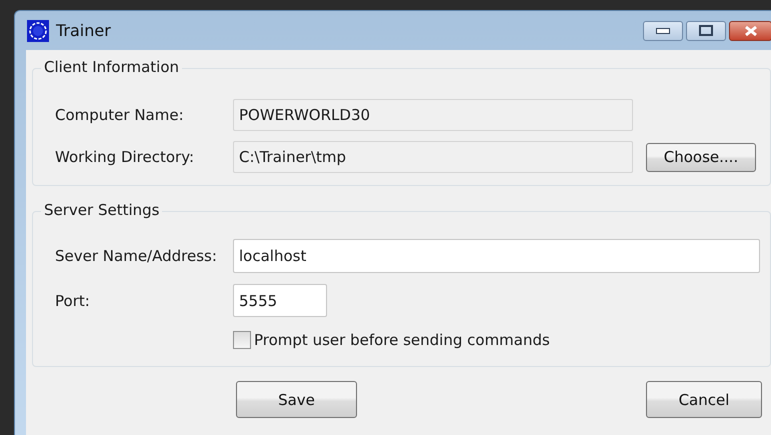  What do you see at coordinates (73, 301) in the screenshot?
I see `field-label: Port:` at bounding box center [73, 301].